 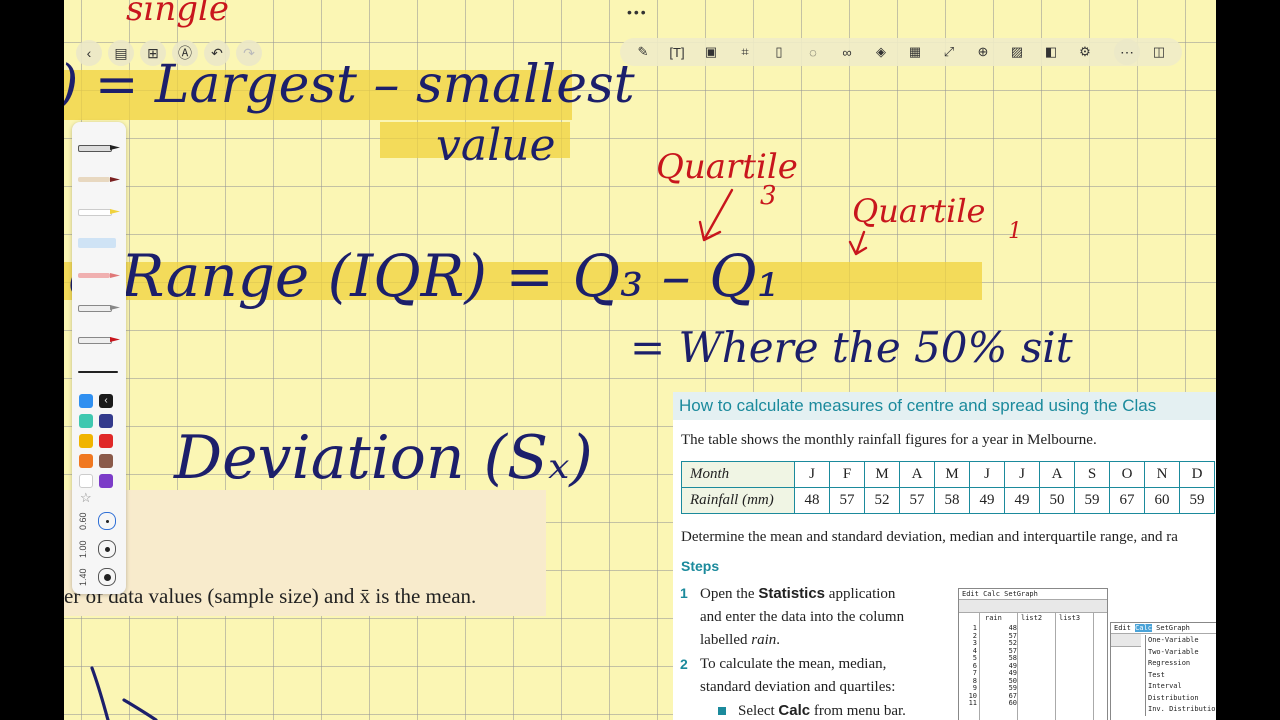 What do you see at coordinates (86, 441) in the screenshot?
I see `color-swatch-yellow` at bounding box center [86, 441].